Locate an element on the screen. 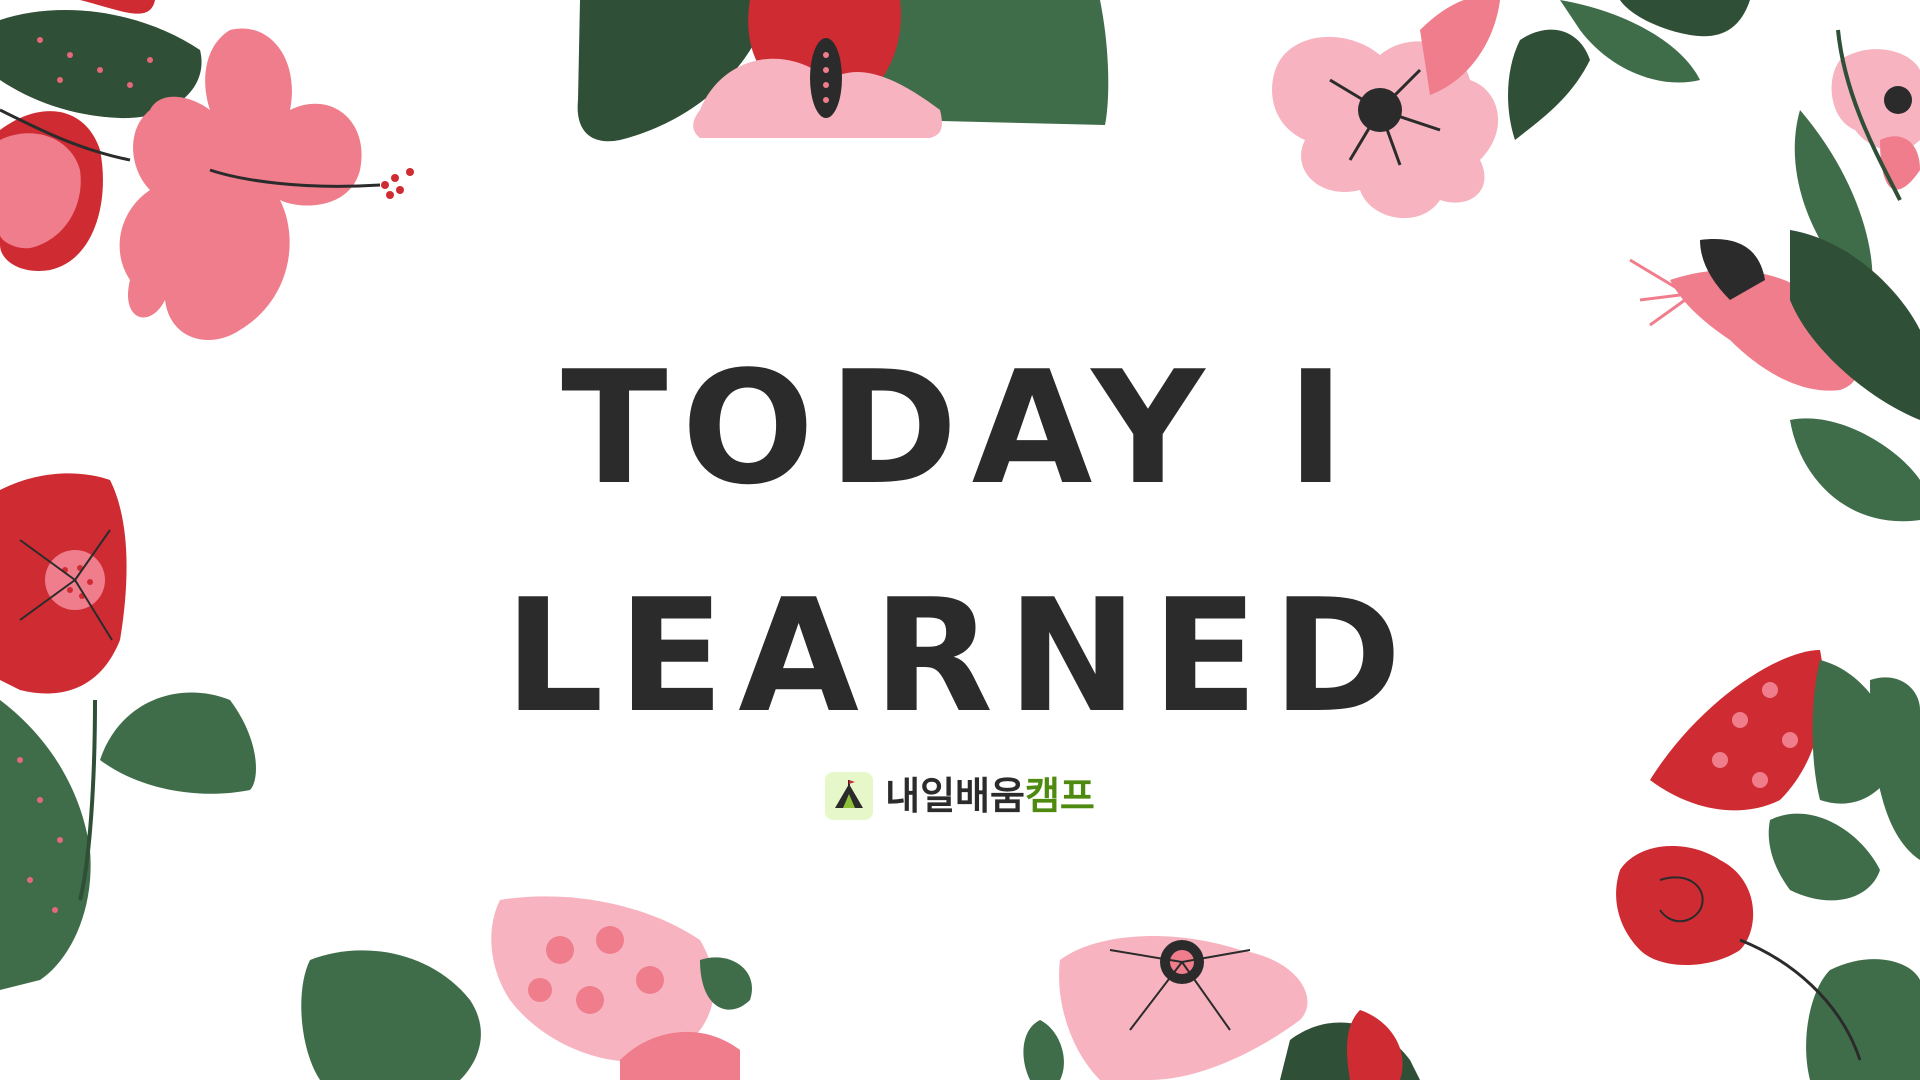  brand-name: 내일배움캠프 is located at coordinates (990, 796).